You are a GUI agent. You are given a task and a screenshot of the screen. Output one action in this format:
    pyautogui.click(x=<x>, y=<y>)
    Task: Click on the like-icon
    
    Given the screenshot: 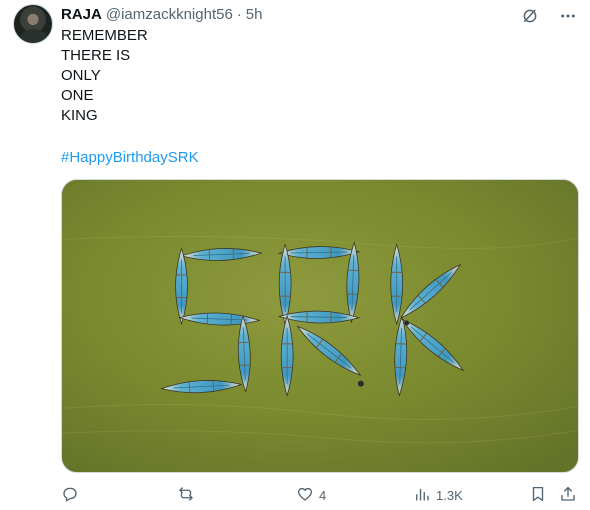 What is the action you would take?
    pyautogui.click(x=305, y=495)
    